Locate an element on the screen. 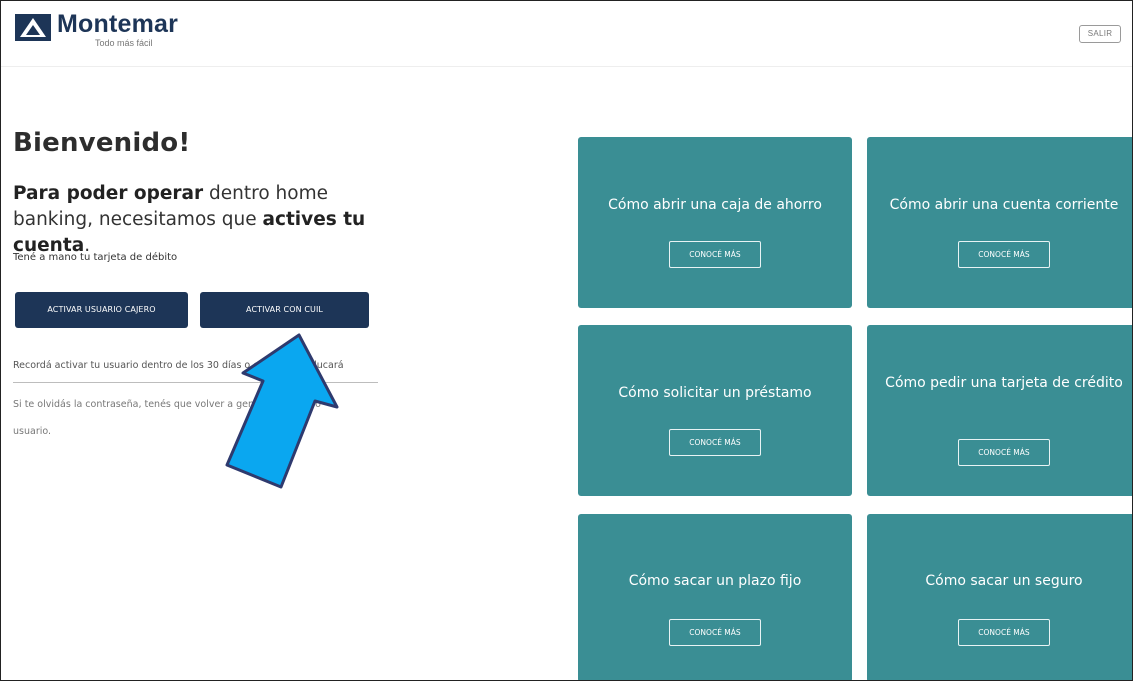  card-title: Cómo pedir una tarjeta de crédito is located at coordinates (1004, 383).